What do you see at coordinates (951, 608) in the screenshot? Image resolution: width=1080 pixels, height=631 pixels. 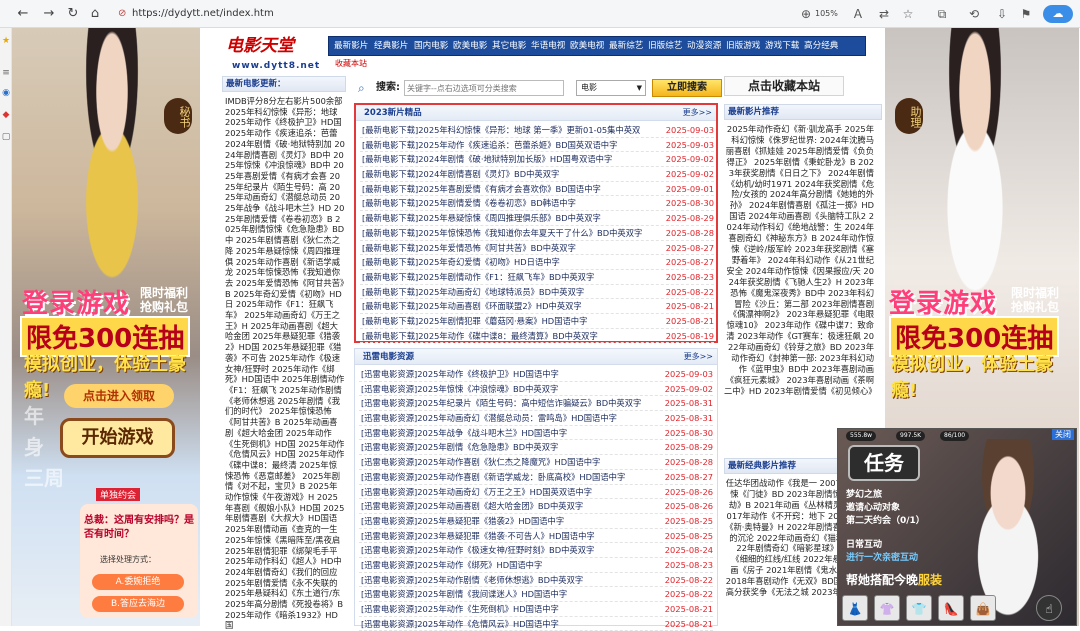 I see `outfit-shoe-icon: 👠` at bounding box center [951, 608].